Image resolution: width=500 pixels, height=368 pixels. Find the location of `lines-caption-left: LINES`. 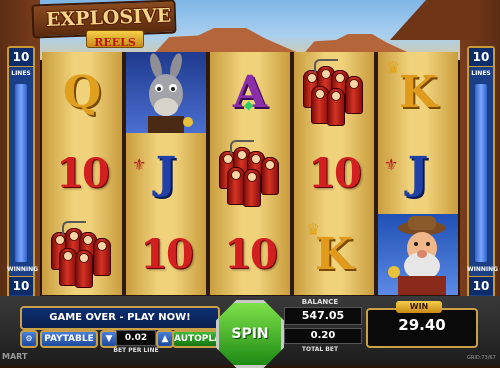

lines-caption-left: LINES is located at coordinates (21, 73).